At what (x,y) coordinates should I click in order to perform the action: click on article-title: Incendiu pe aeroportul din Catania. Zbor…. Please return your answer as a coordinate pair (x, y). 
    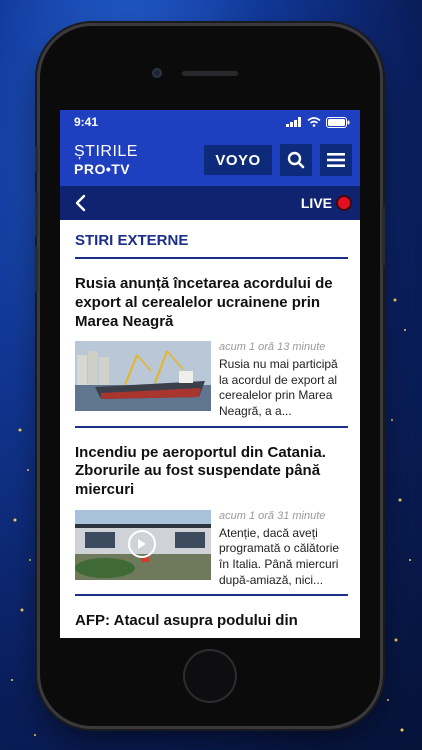
    Looking at the image, I should click on (211, 472).